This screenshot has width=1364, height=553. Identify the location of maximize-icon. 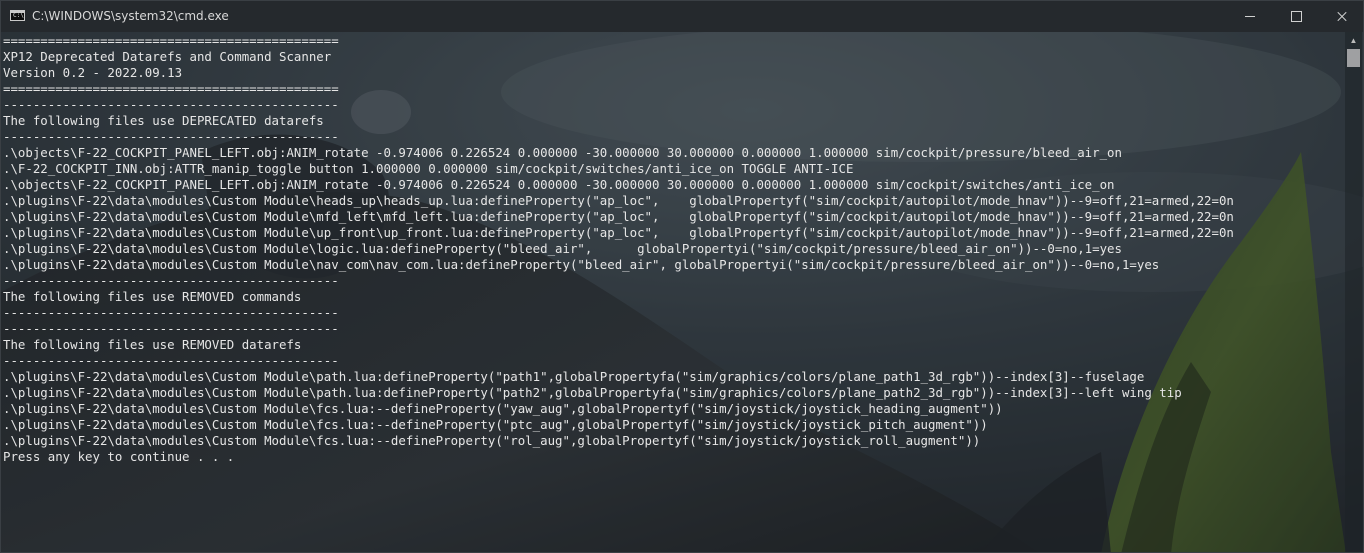
(1296, 16).